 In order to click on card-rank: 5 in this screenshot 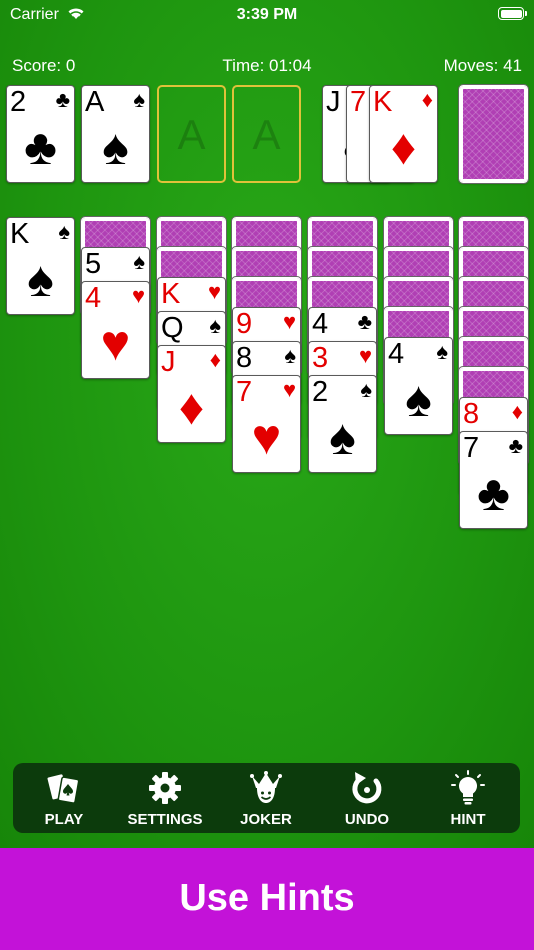, I will do `click(93, 264)`.